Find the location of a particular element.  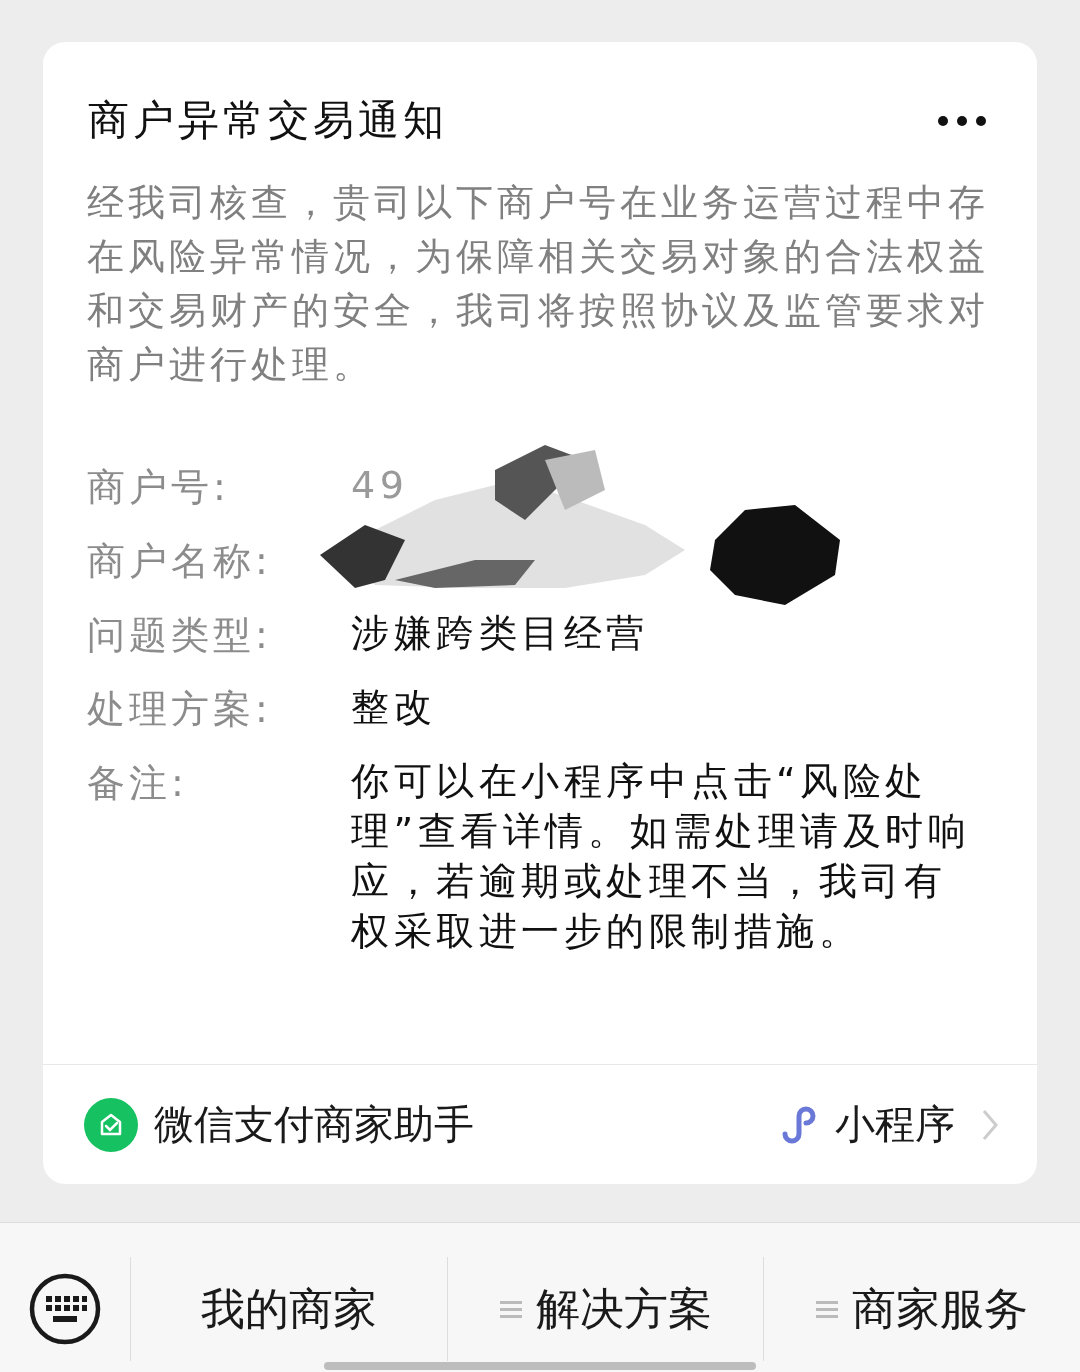

source-type: 小程序 is located at coordinates (895, 1124).